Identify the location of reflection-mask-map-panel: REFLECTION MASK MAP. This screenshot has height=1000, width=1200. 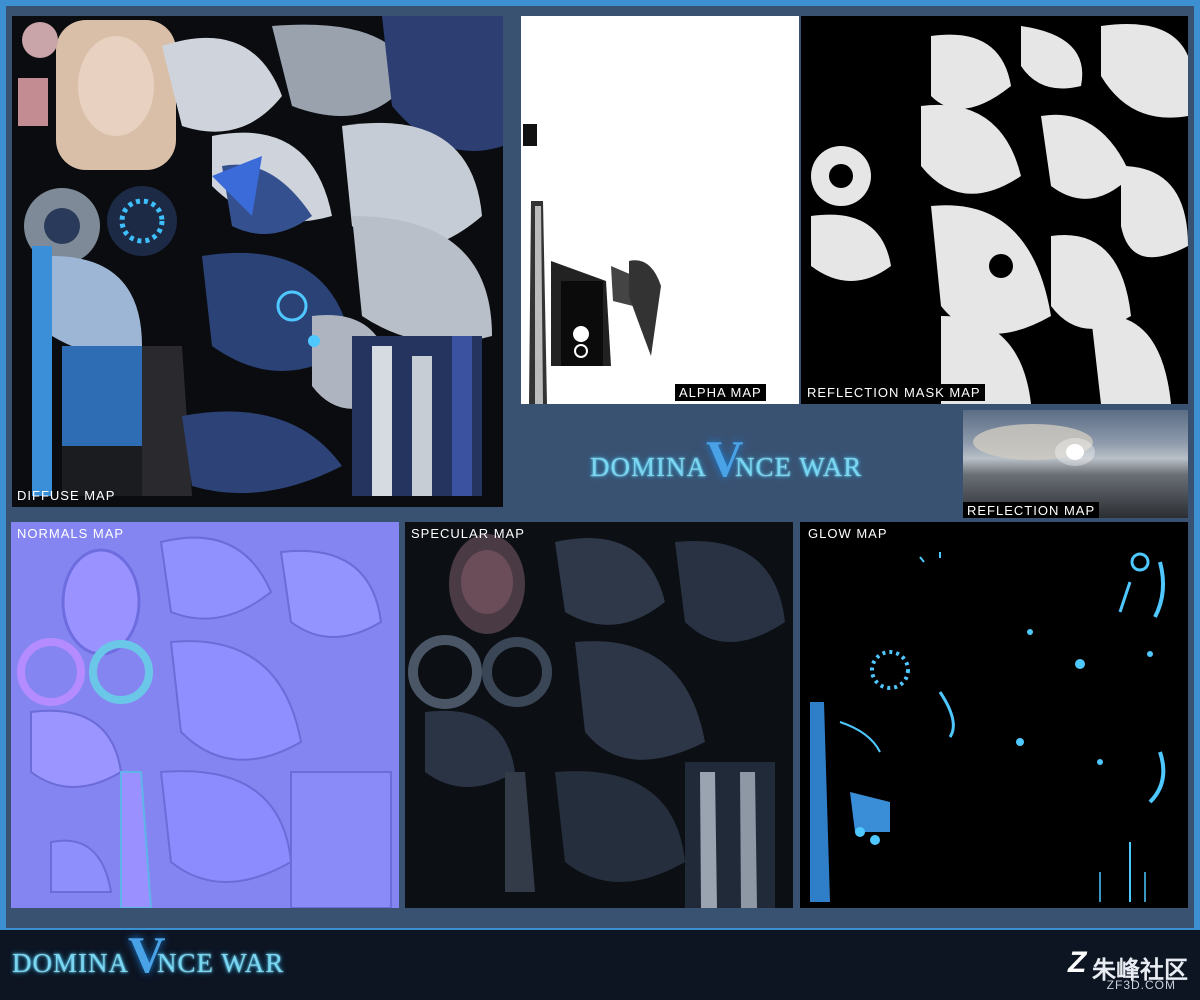
(994, 210).